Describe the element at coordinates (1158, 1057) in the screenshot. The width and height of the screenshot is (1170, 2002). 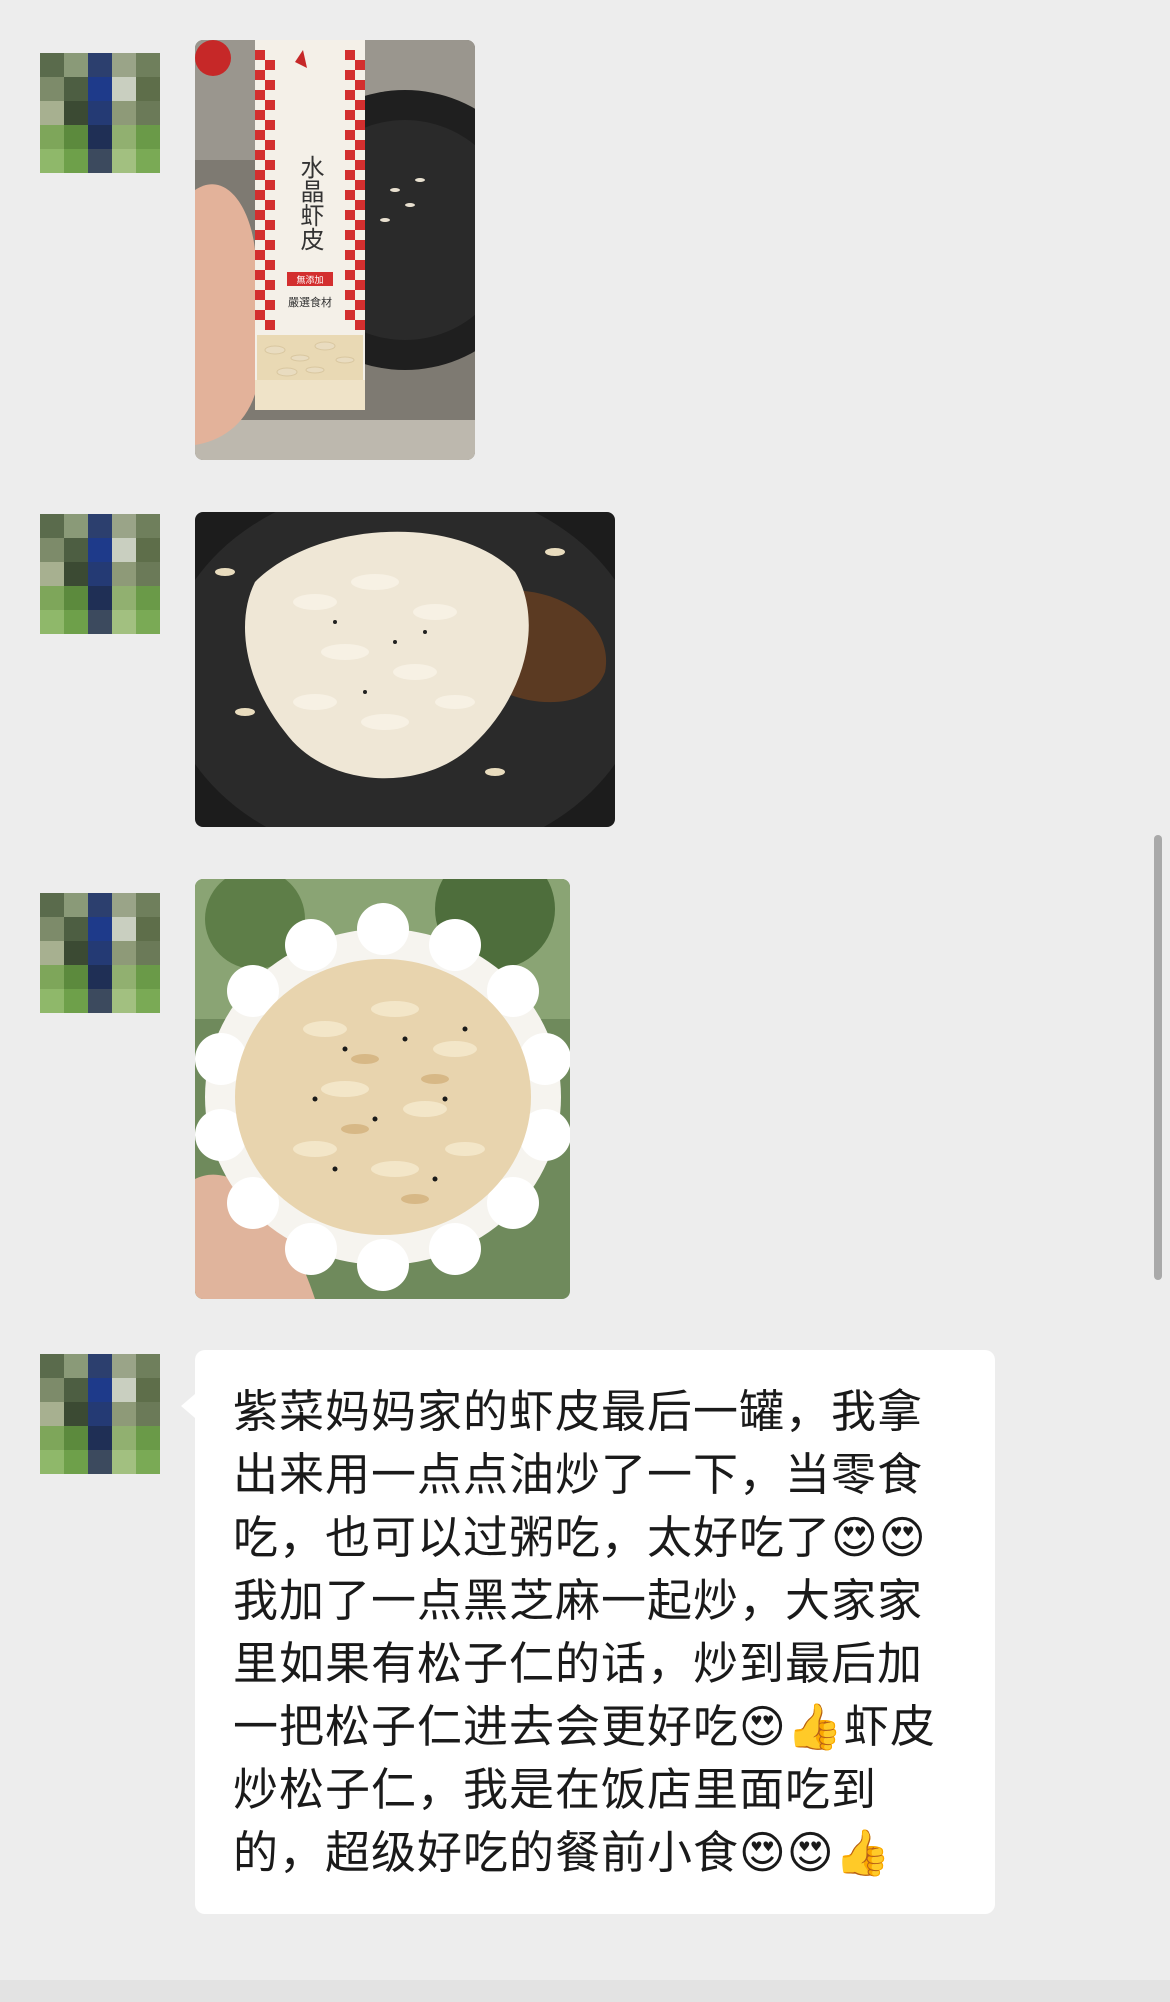
I see `scrollbar` at that location.